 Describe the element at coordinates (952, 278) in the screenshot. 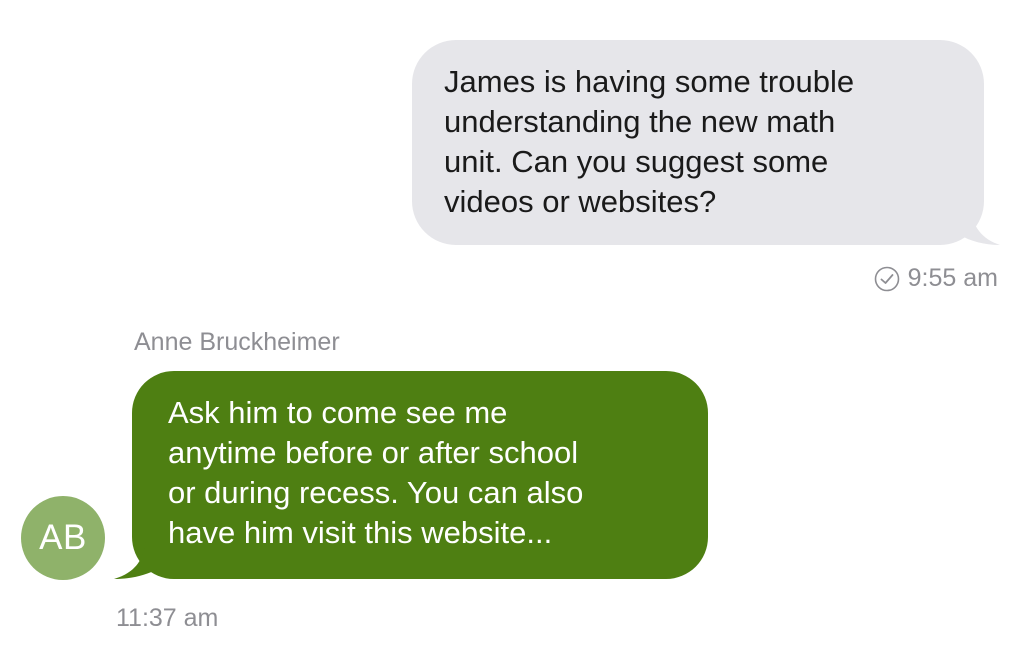

I see `outgoing-message-time: 9:55 am` at that location.